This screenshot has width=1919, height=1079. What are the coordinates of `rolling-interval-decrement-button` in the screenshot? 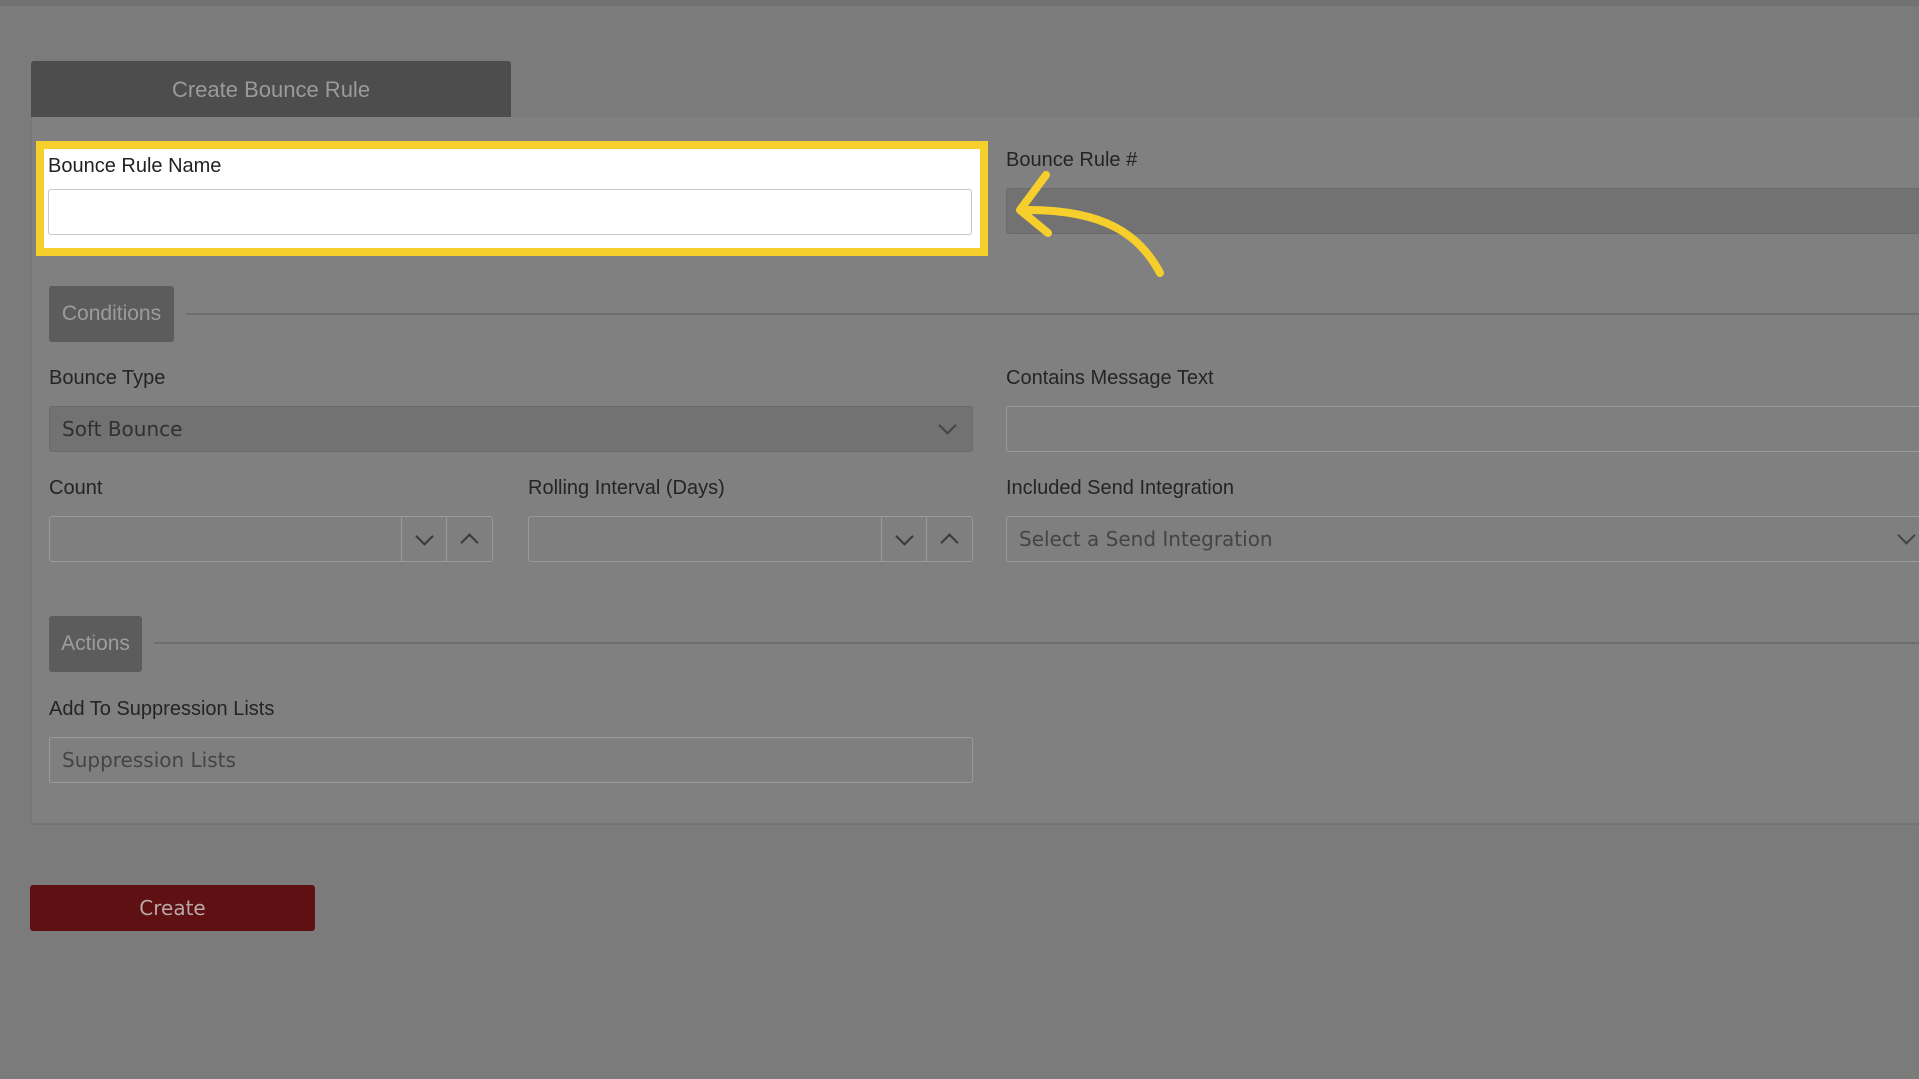 It's located at (904, 539).